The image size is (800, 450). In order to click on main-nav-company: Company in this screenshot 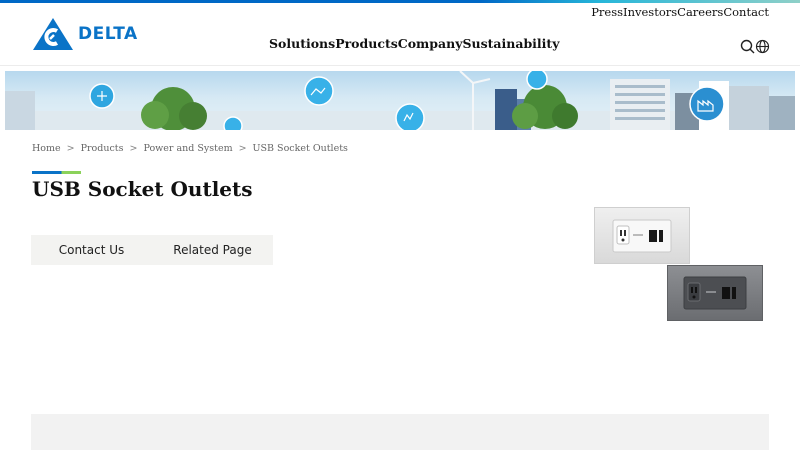, I will do `click(430, 43)`.